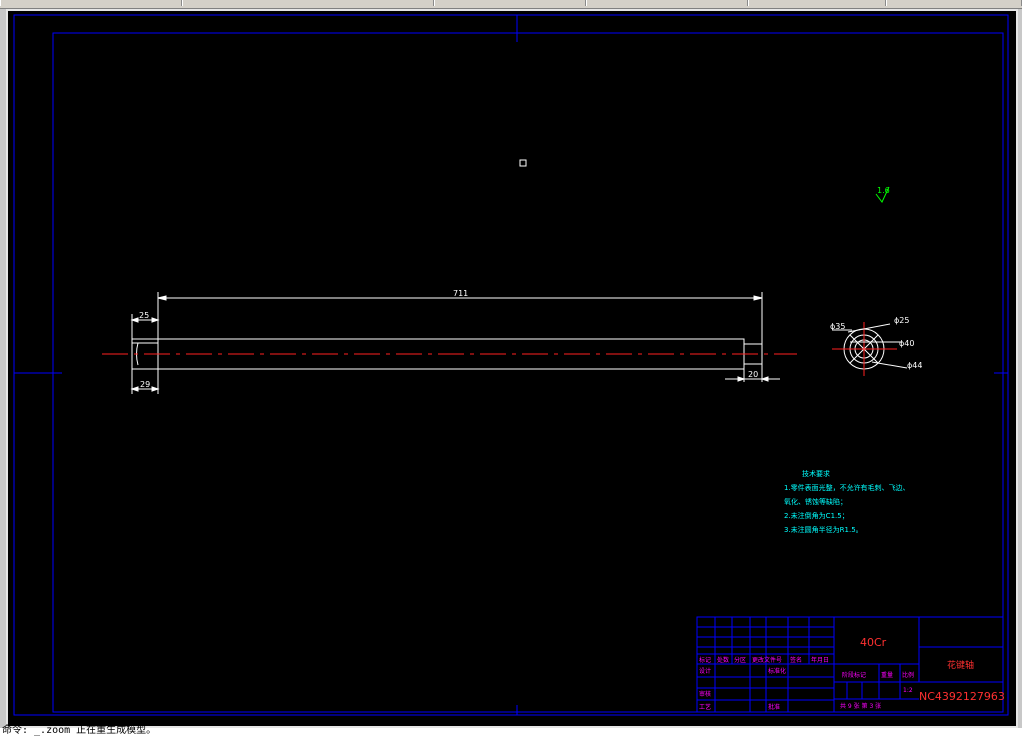 The height and width of the screenshot is (736, 1022). What do you see at coordinates (774, 707) in the screenshot?
I see `svg-text: 批准` at bounding box center [774, 707].